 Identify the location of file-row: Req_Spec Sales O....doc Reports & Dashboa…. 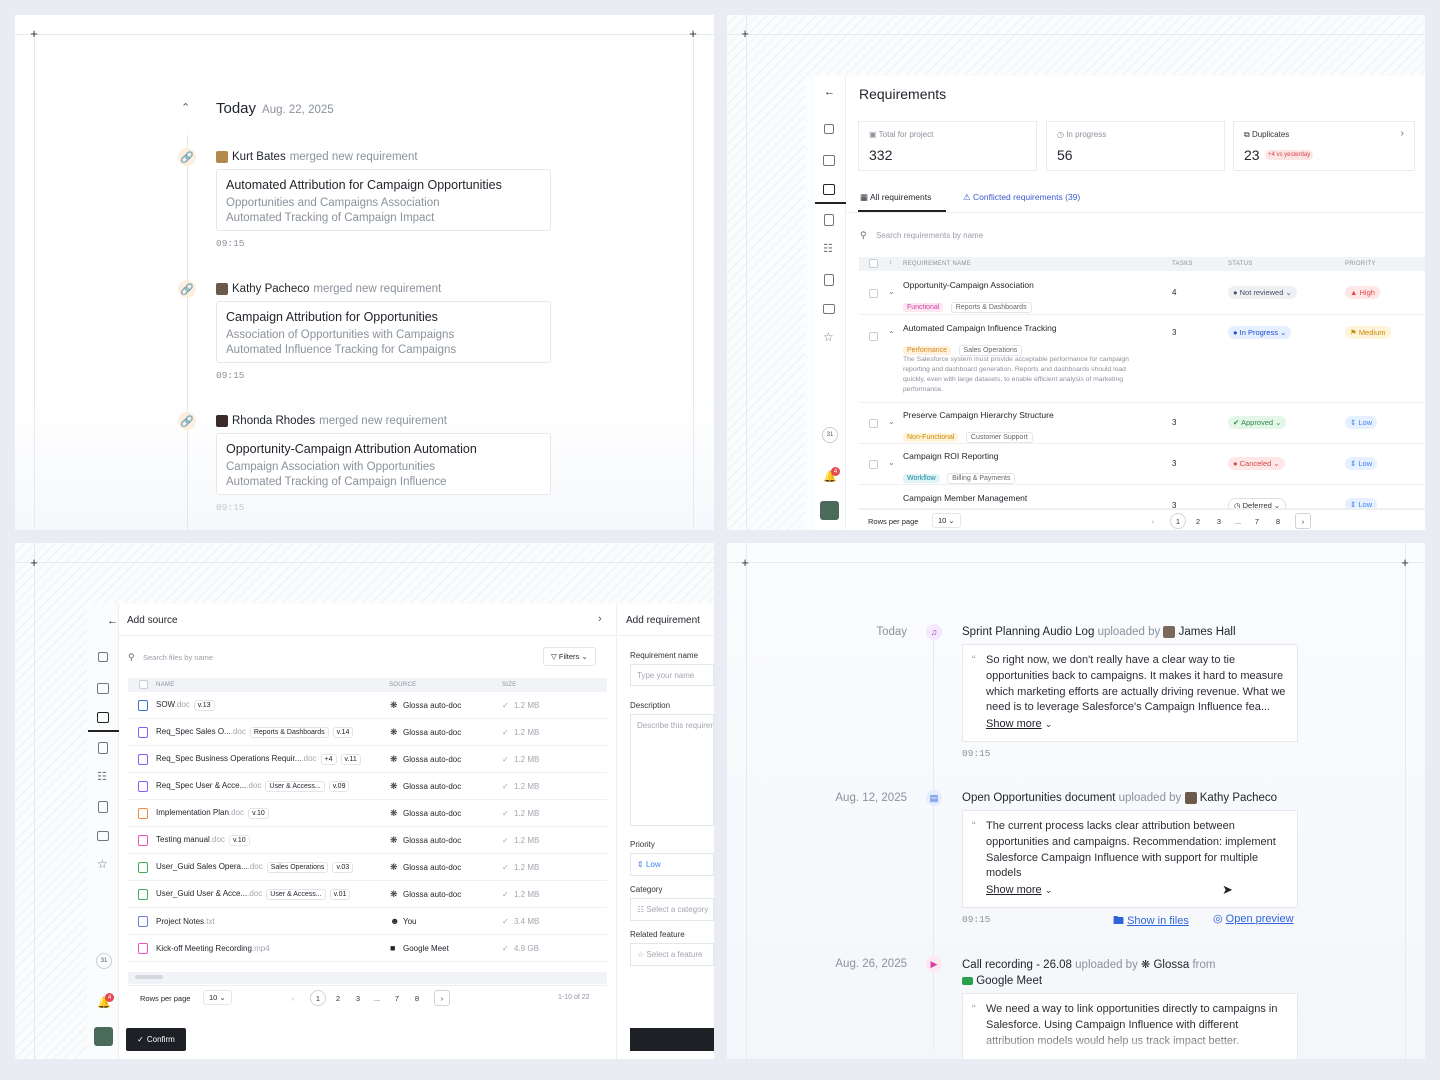
(367, 732).